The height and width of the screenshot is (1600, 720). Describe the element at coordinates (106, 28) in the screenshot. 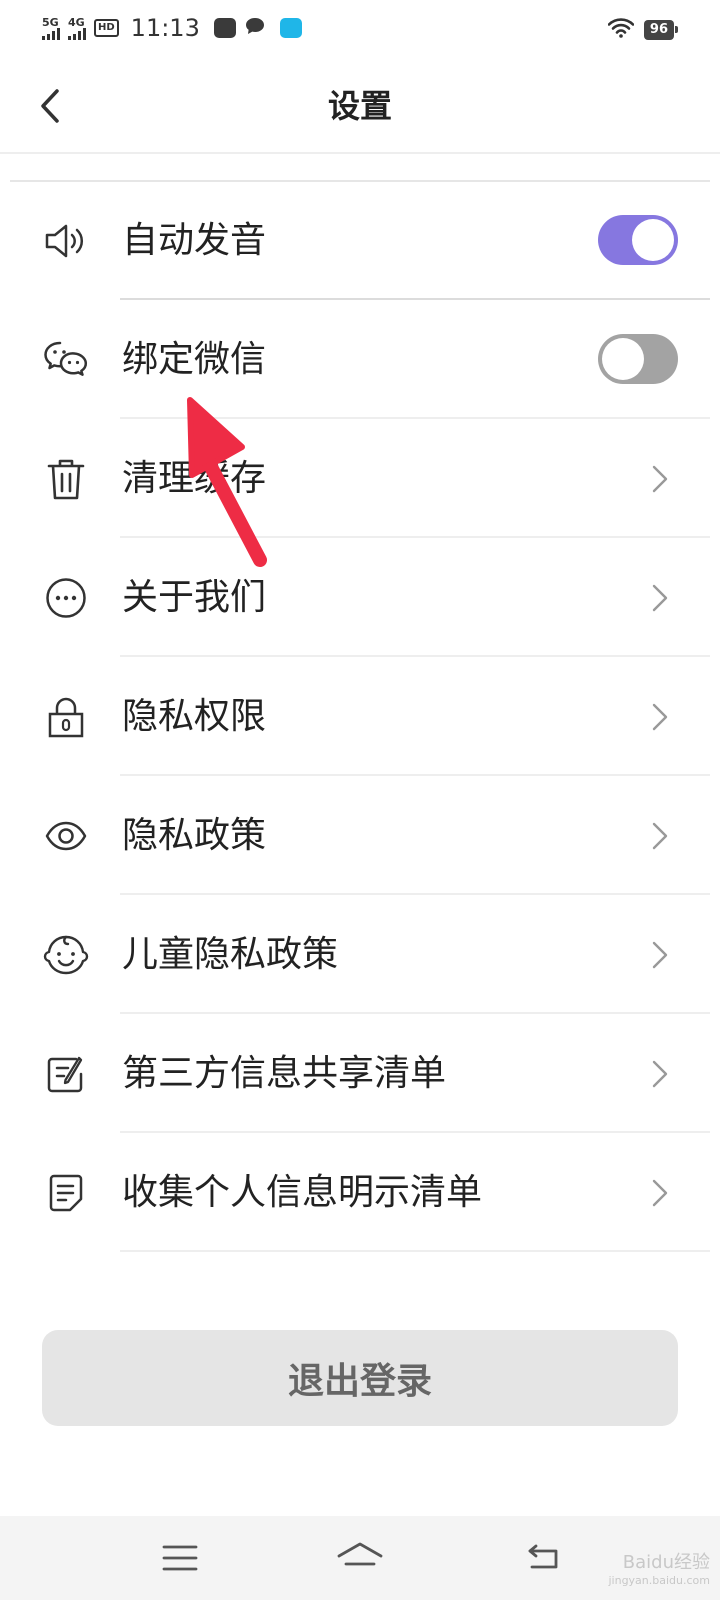

I see `hd-badge: HD` at that location.